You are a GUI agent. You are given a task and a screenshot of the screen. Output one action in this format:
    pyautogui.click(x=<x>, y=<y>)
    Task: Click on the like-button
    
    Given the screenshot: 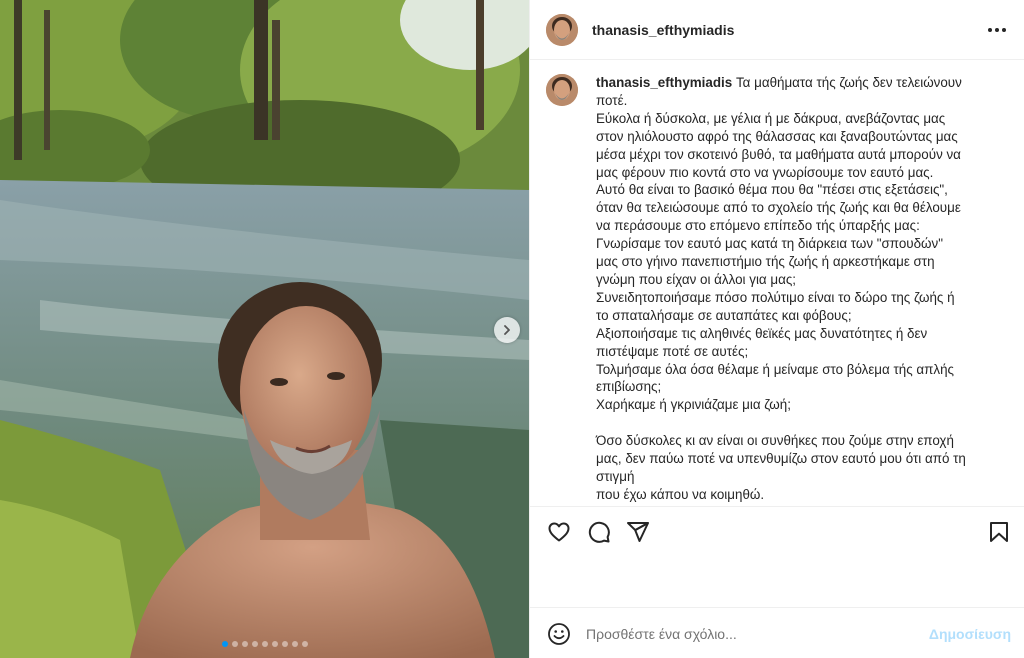 What is the action you would take?
    pyautogui.click(x=559, y=532)
    